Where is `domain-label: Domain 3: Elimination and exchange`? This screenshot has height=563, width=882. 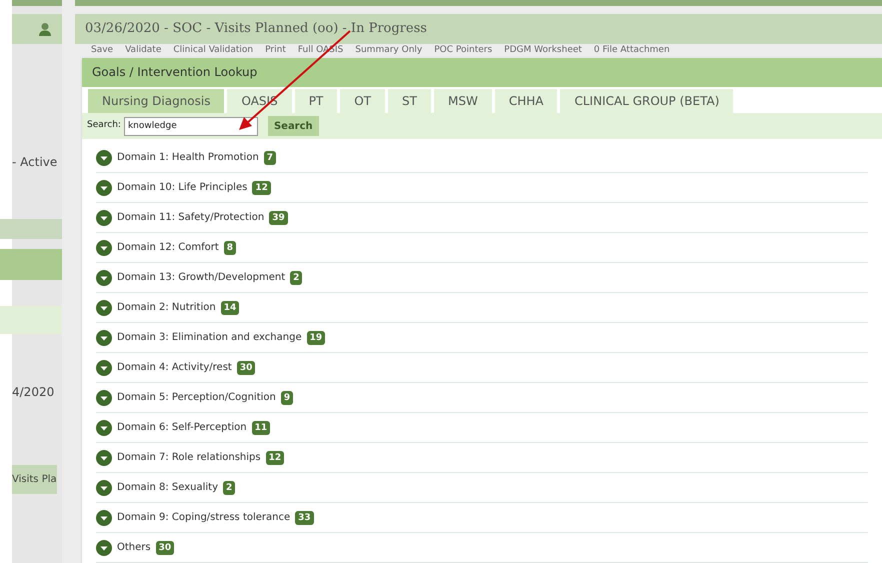 domain-label: Domain 3: Elimination and exchange is located at coordinates (209, 338).